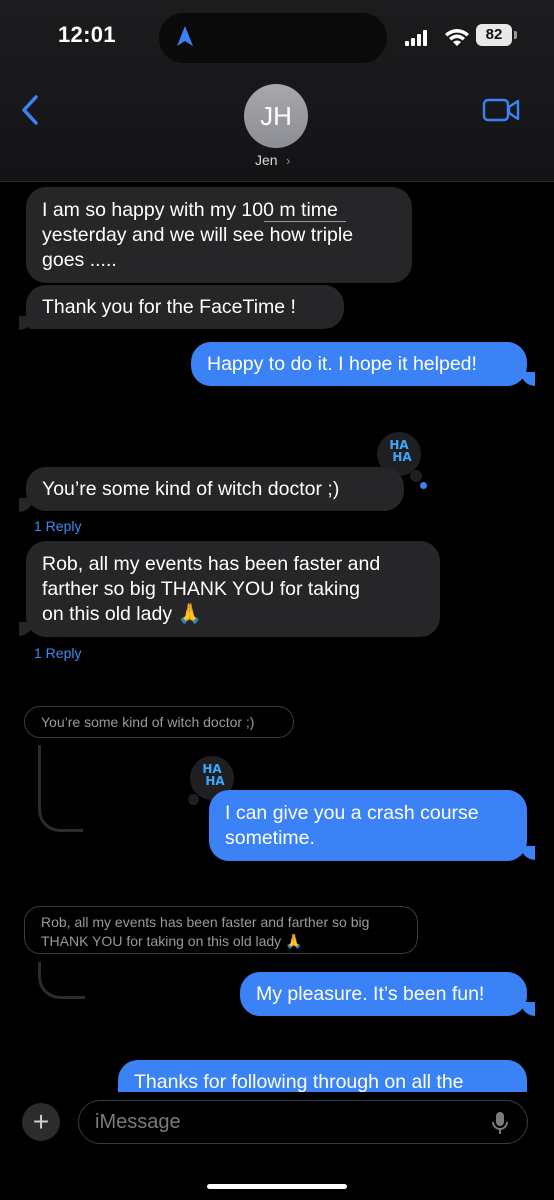  What do you see at coordinates (201, 589) in the screenshot?
I see `message-line: farther so big THANK YOU for taking` at bounding box center [201, 589].